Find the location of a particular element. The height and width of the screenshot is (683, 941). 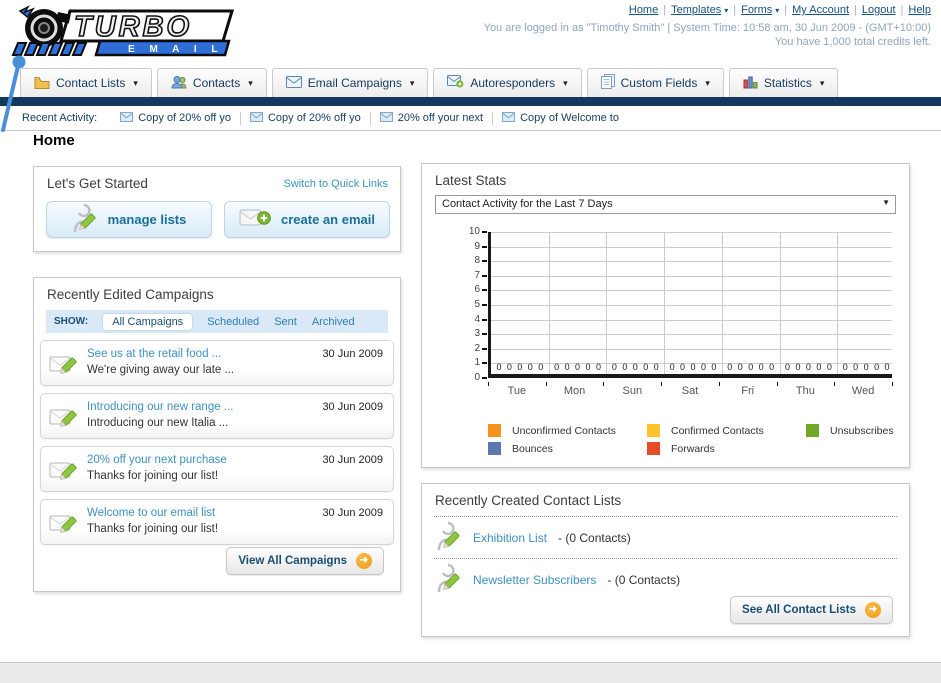

recent-activity-item-label: 20% off your next is located at coordinates (440, 118).